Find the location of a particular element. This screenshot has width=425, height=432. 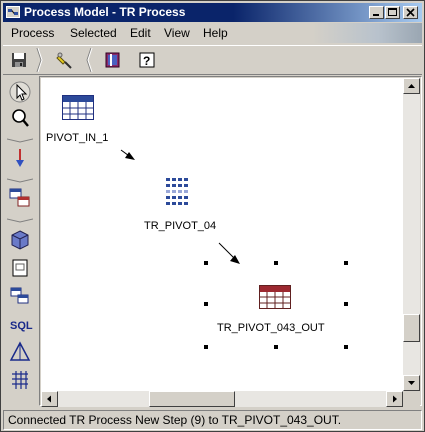

close-button is located at coordinates (410, 12).